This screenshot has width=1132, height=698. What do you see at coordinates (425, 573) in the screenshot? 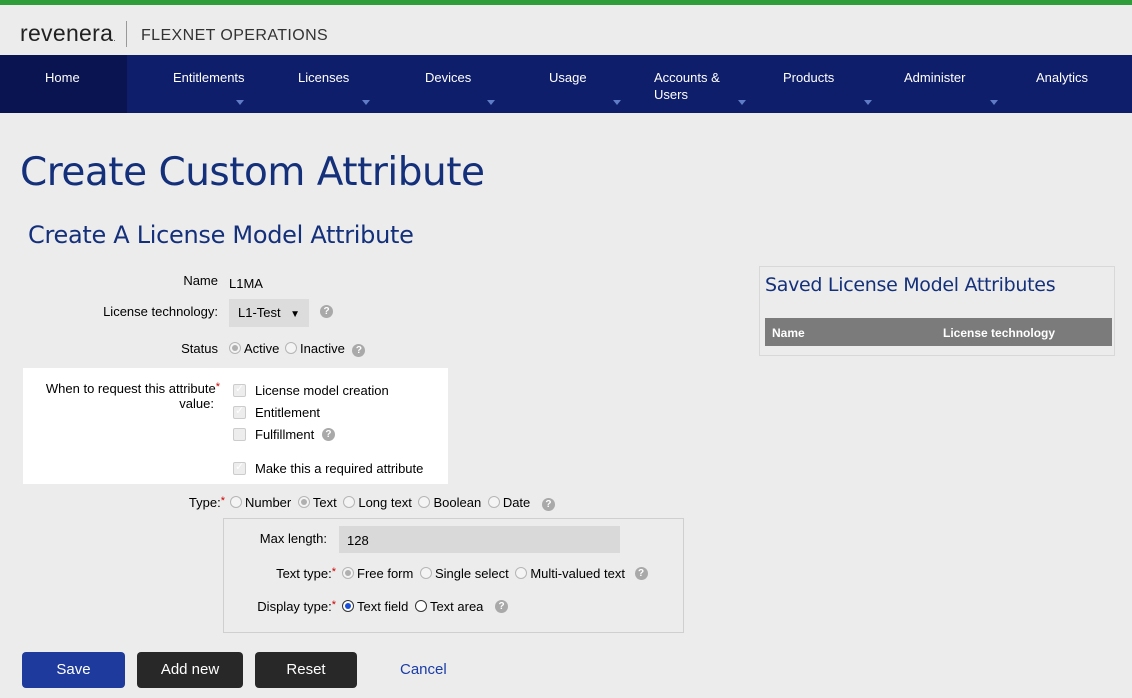
I see `text-type-single-select-radio` at bounding box center [425, 573].